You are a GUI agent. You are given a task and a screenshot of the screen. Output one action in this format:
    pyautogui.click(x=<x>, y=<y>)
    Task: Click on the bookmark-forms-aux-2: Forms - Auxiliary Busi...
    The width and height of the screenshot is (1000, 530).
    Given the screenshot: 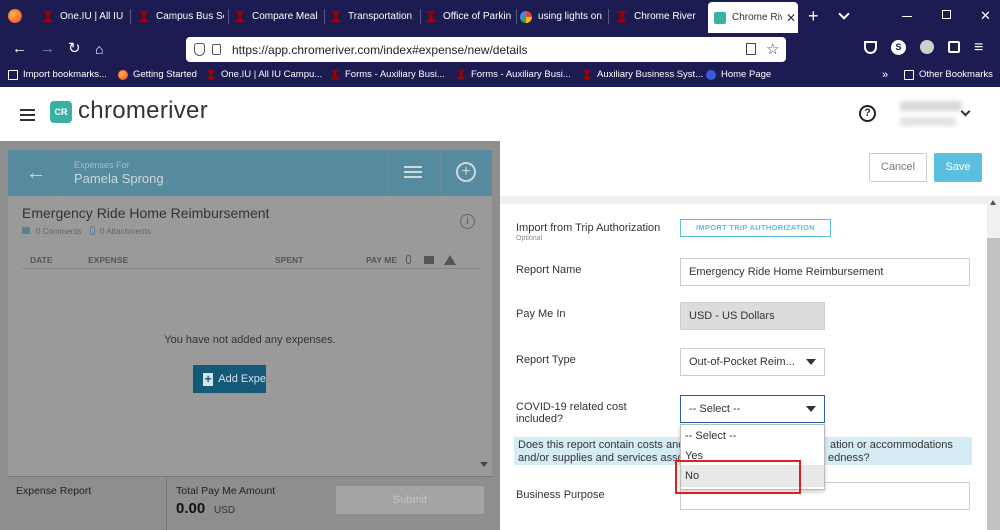 What is the action you would take?
    pyautogui.click(x=513, y=74)
    